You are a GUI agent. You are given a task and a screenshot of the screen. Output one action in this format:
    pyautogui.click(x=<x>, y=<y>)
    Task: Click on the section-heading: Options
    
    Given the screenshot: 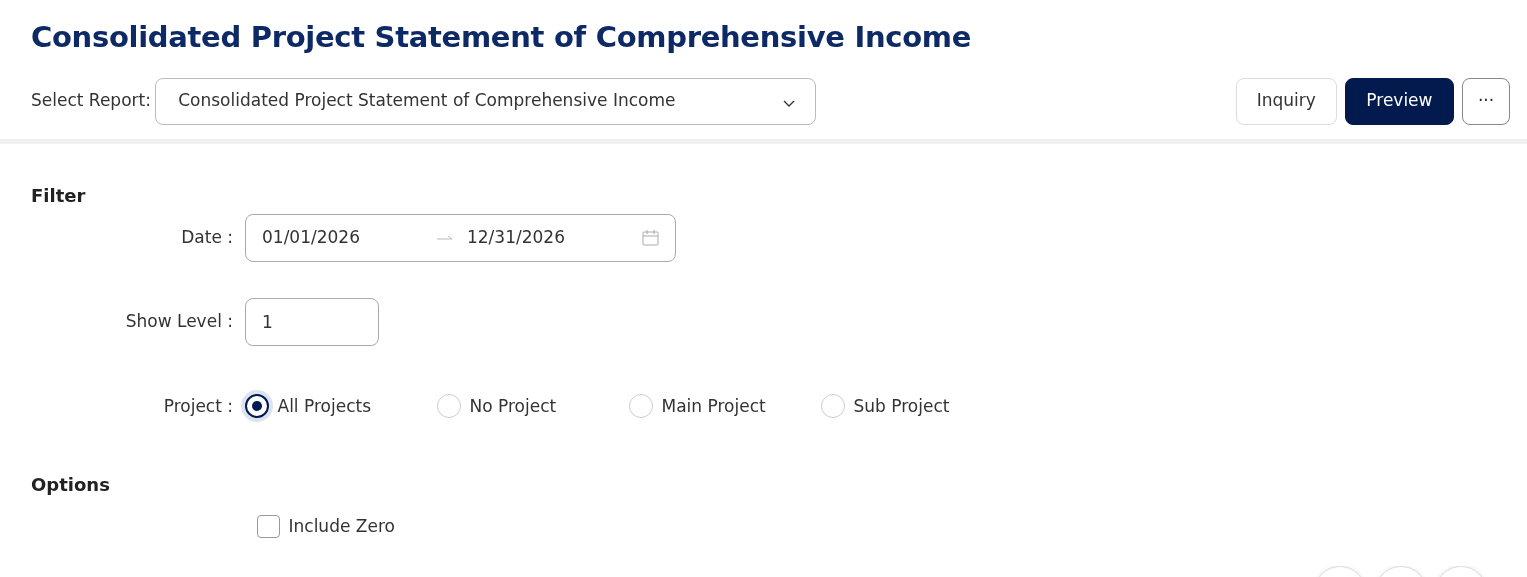 What is the action you would take?
    pyautogui.click(x=71, y=485)
    